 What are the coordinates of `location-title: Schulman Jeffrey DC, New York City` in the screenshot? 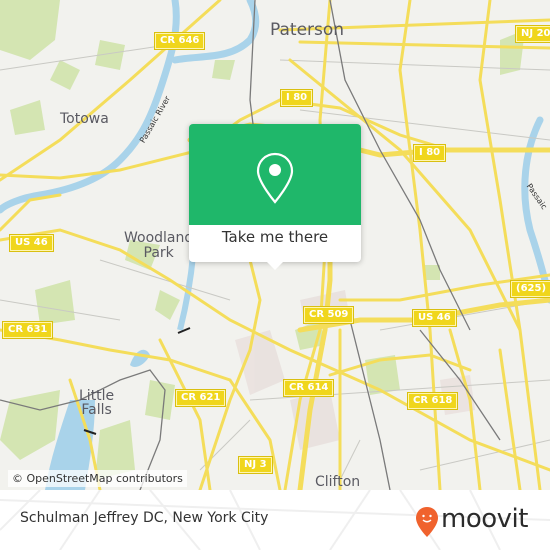 It's located at (144, 518).